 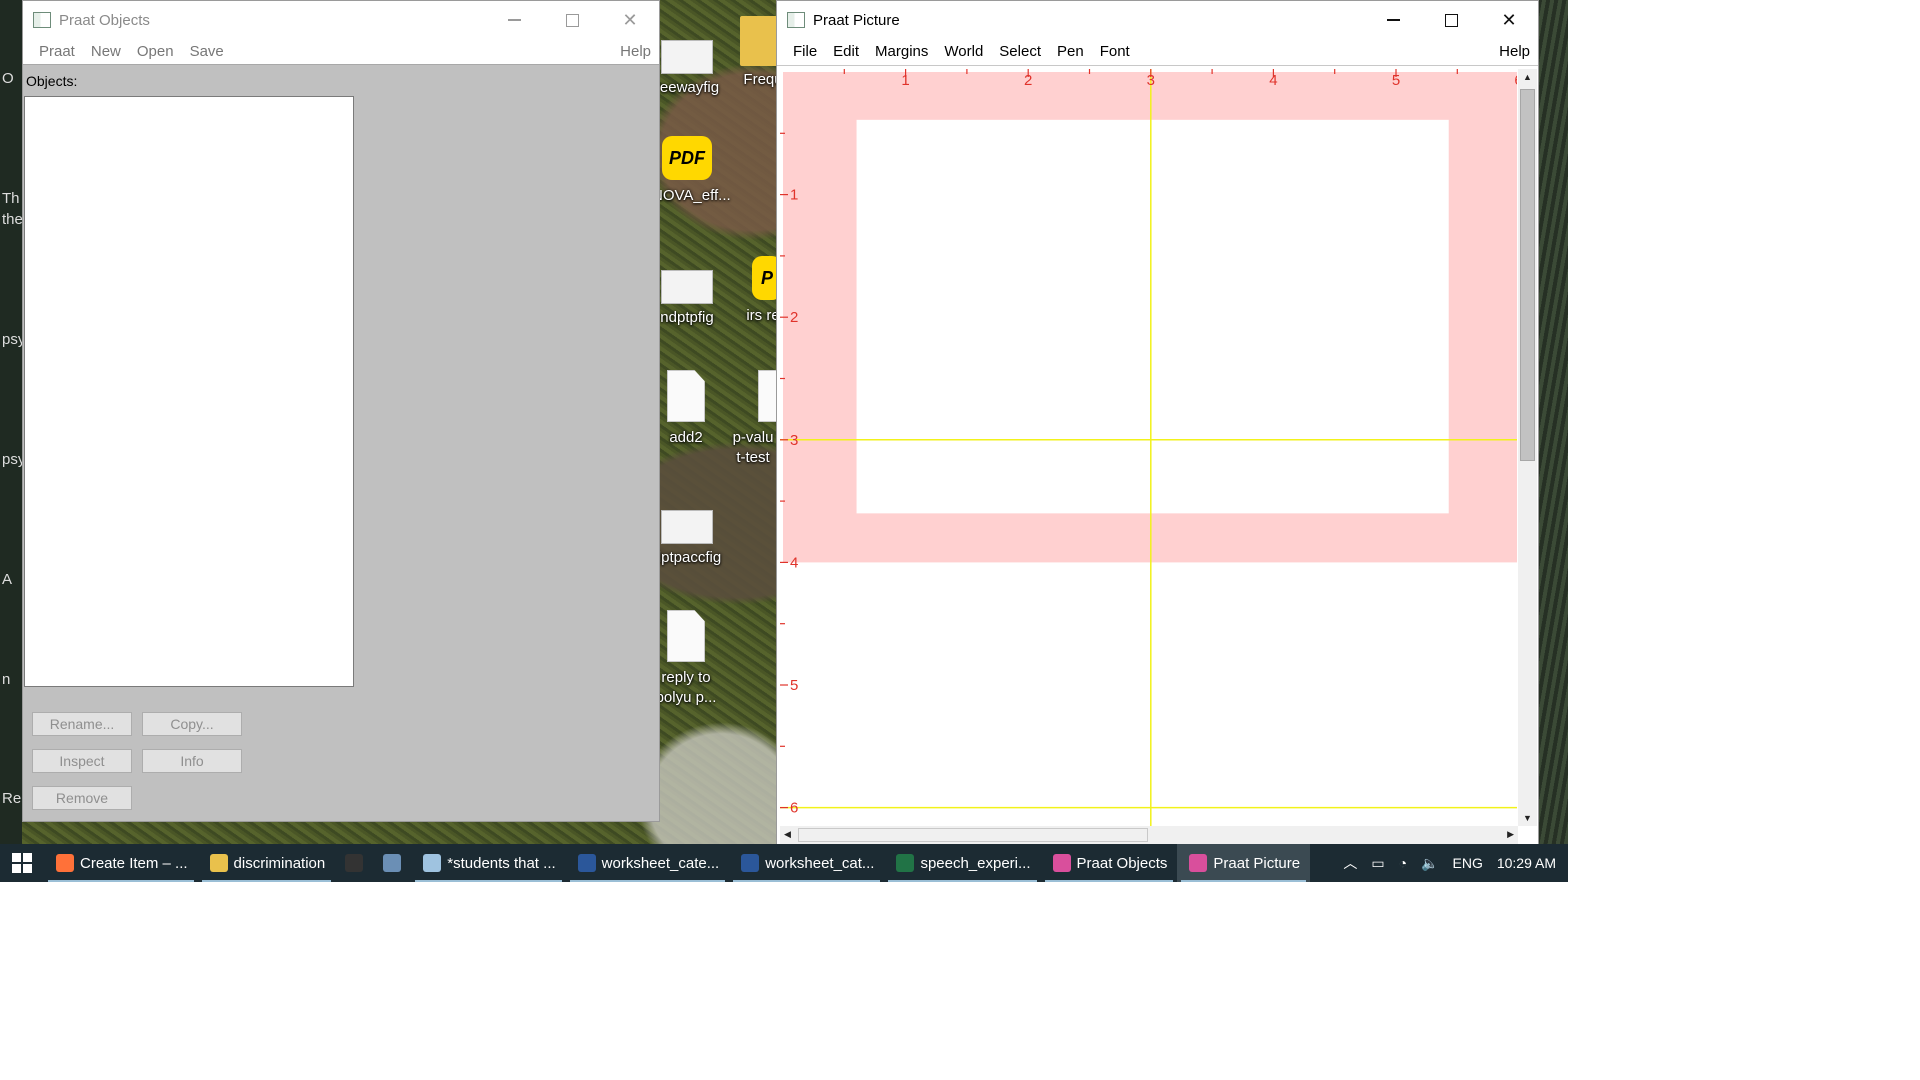 I want to click on menu-edit: Edit, so click(x=846, y=51).